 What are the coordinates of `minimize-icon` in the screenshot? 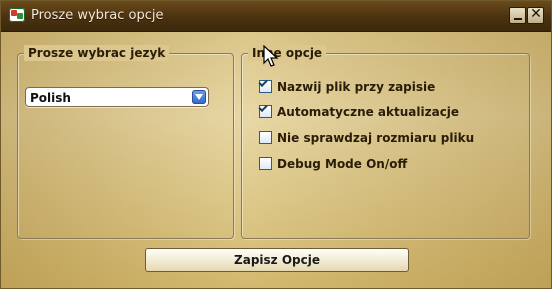 It's located at (518, 19).